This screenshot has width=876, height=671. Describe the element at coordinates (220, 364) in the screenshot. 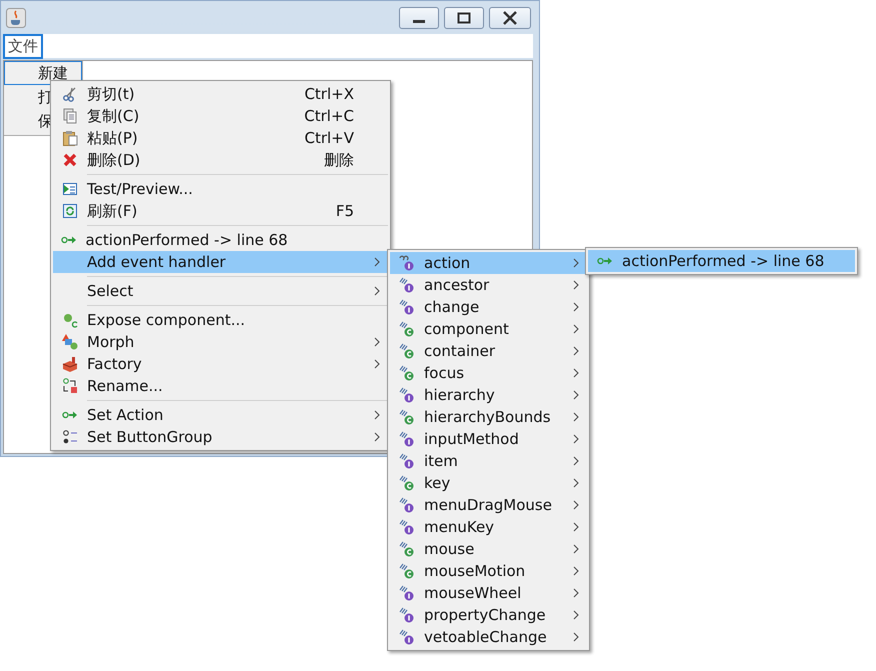

I see `menu-item: Factory` at that location.